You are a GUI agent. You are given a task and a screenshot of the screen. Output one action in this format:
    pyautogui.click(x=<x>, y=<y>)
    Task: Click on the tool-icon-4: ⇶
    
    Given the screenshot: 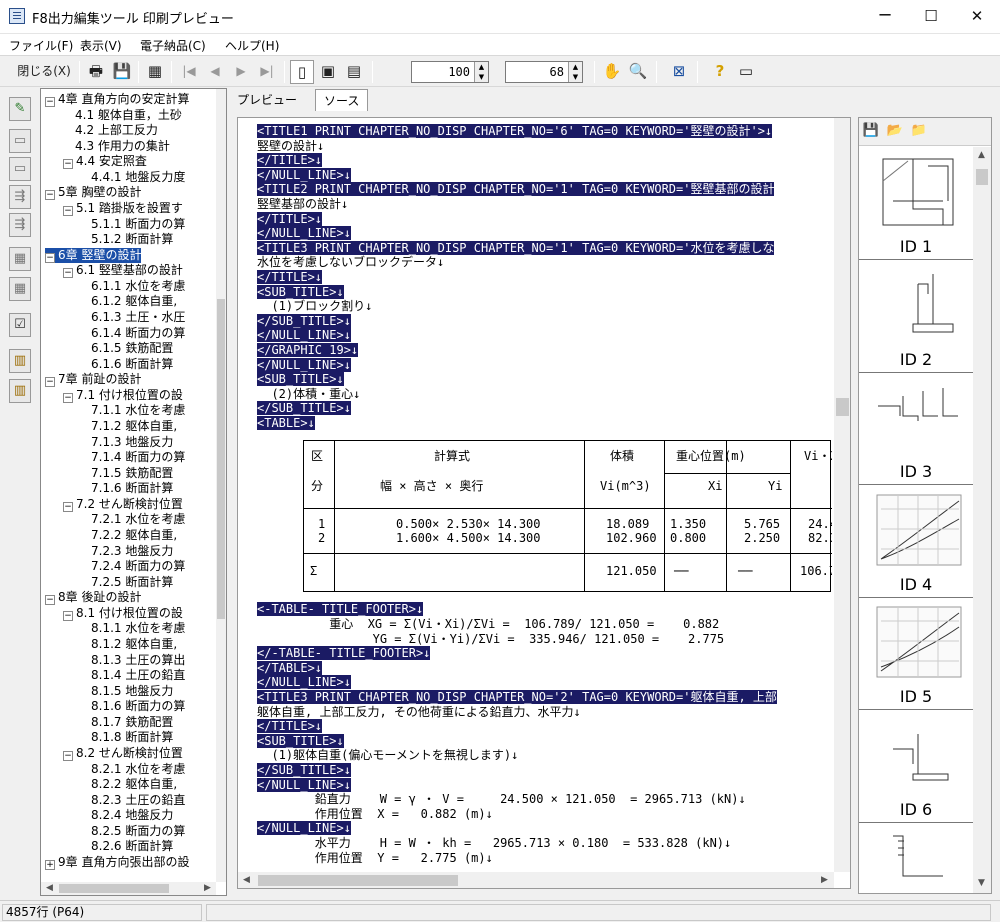 What is the action you would take?
    pyautogui.click(x=20, y=197)
    